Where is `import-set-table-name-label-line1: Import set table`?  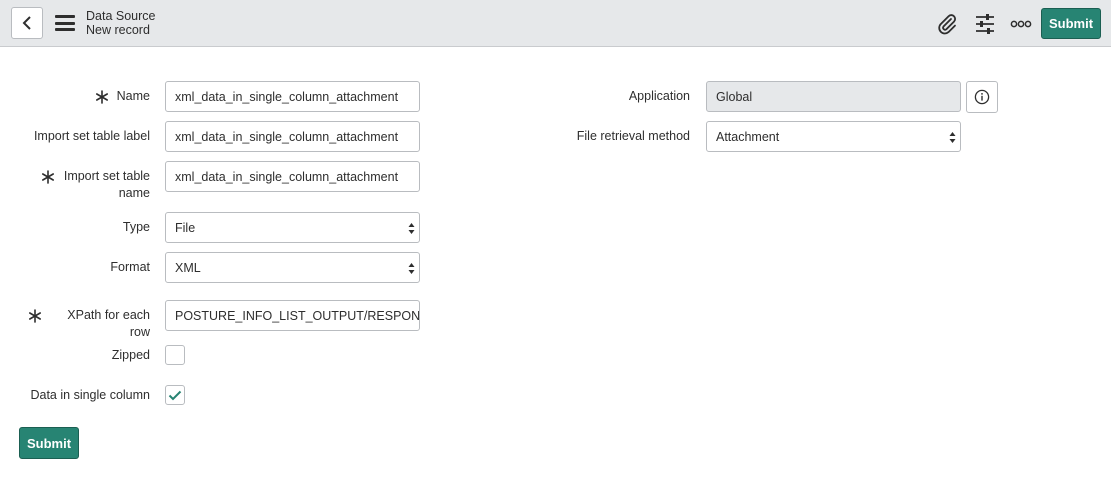 import-set-table-name-label-line1: Import set table is located at coordinates (106, 176).